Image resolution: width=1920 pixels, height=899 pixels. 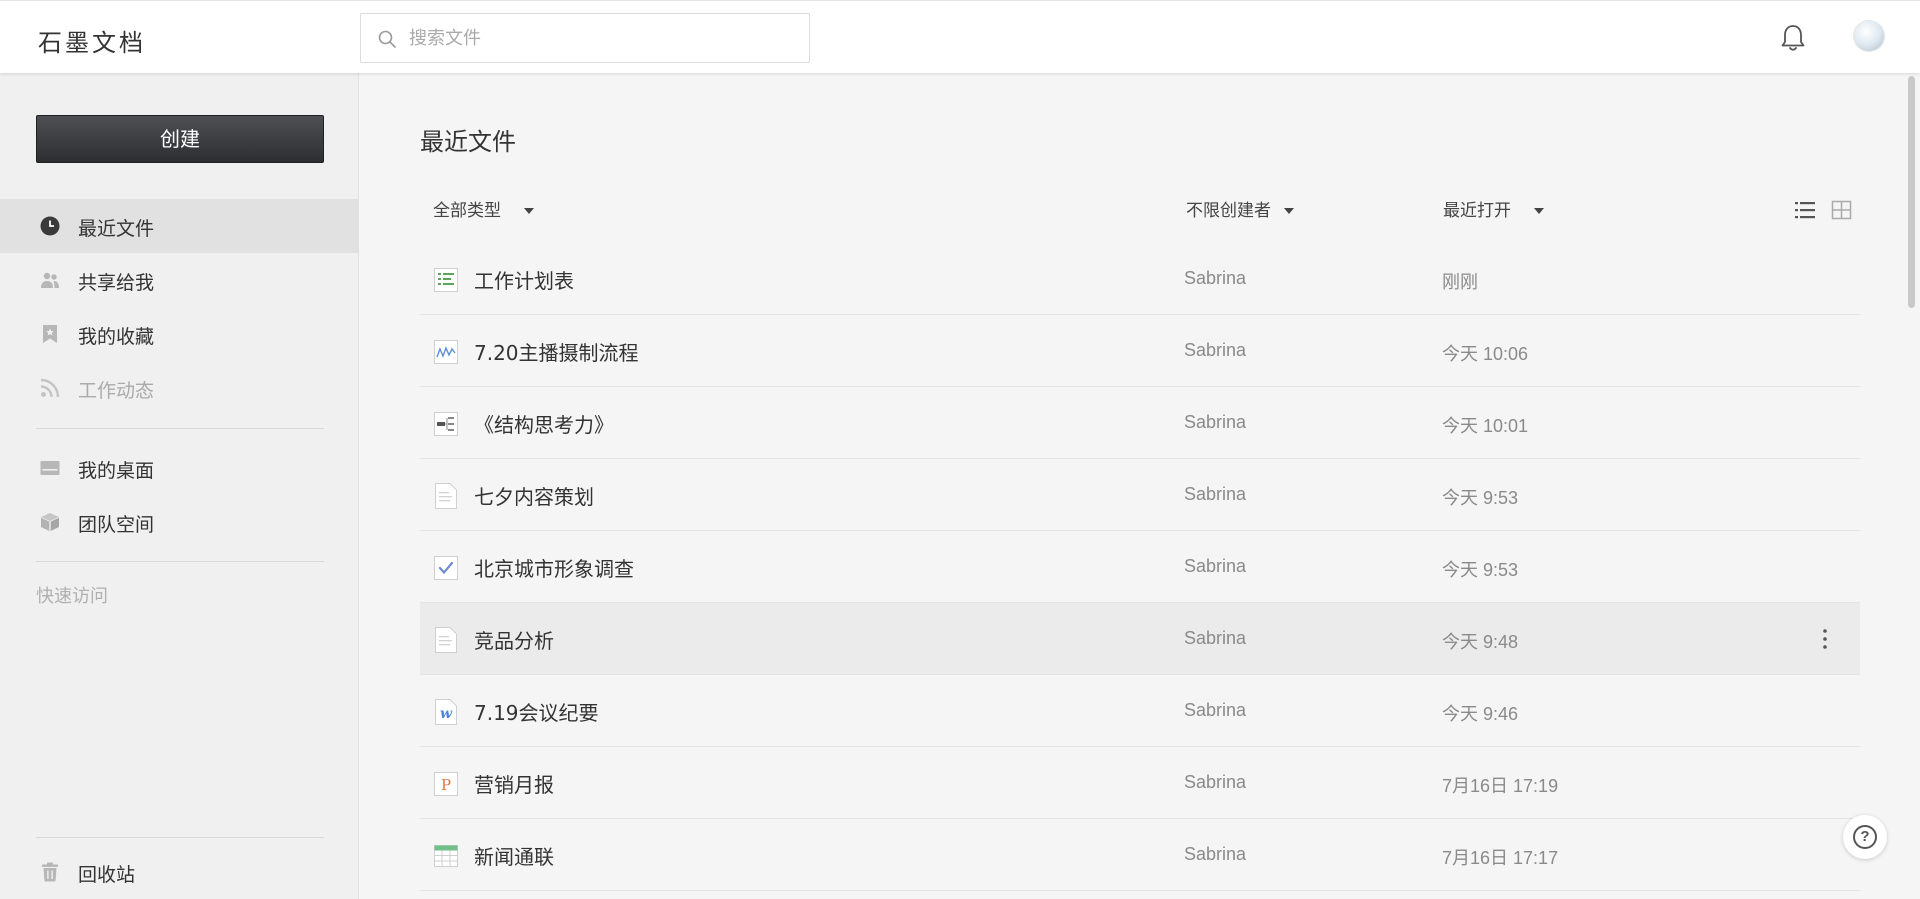 What do you see at coordinates (50, 388) in the screenshot?
I see `feed-icon` at bounding box center [50, 388].